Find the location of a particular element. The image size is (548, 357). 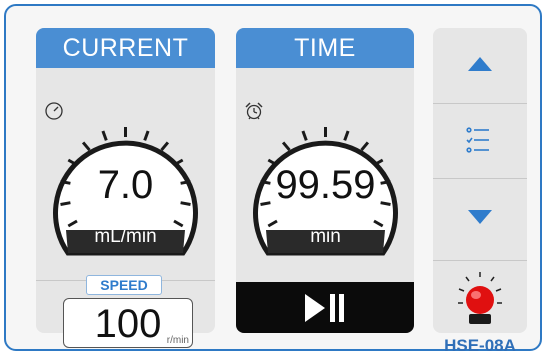

menu-button is located at coordinates (480, 147).